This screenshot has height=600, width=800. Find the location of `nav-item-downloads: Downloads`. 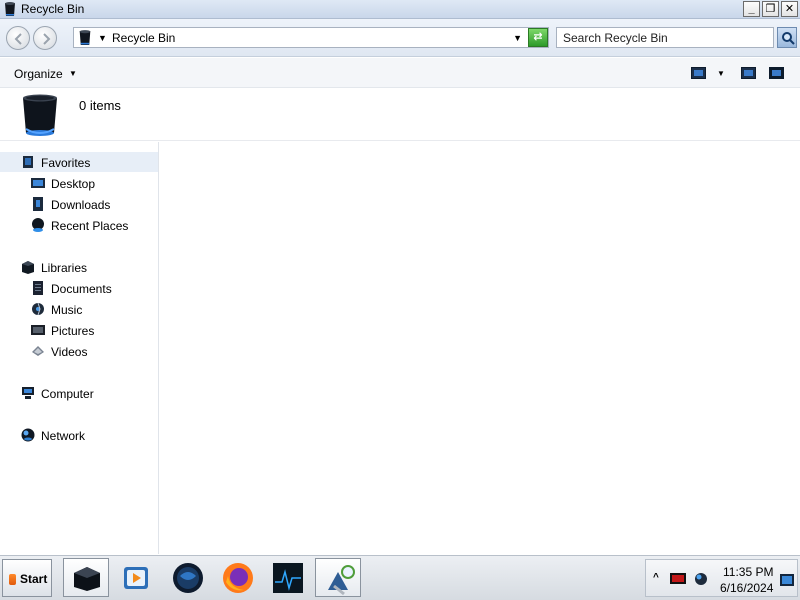

nav-item-downloads: Downloads is located at coordinates (79, 204).